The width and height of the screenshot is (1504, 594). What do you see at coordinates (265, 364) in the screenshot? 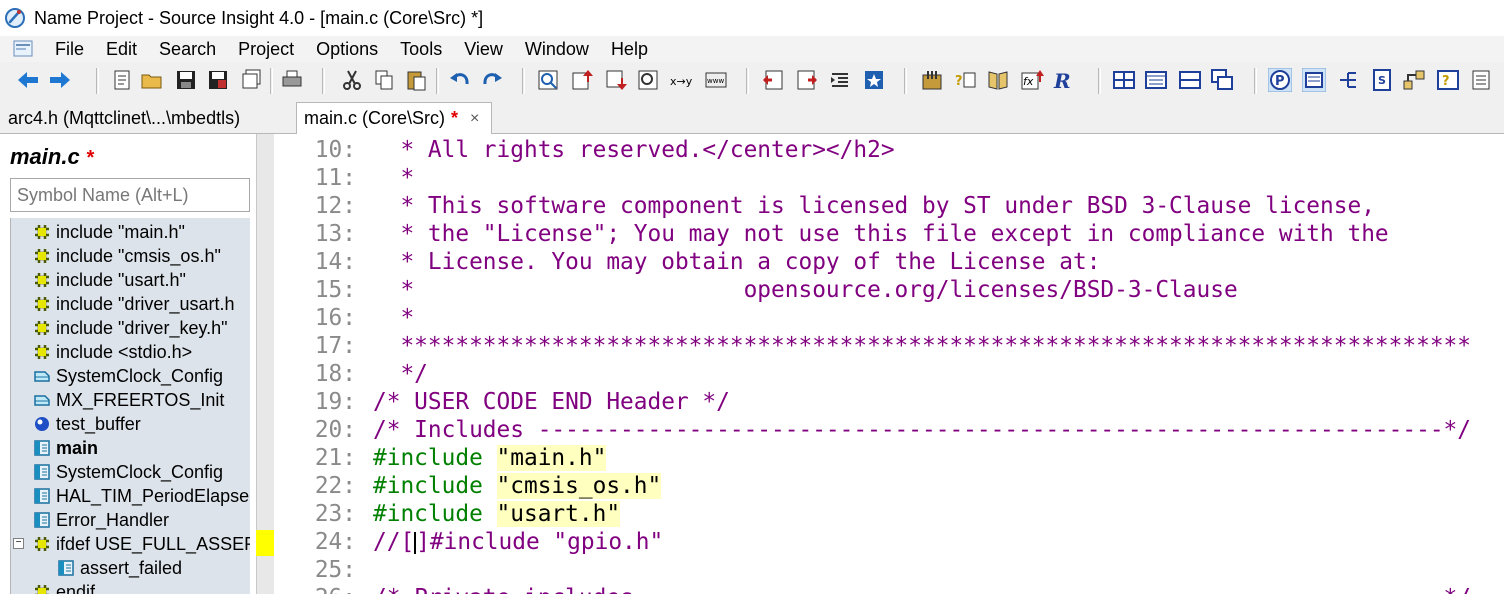
I see `panel-splitter` at bounding box center [265, 364].